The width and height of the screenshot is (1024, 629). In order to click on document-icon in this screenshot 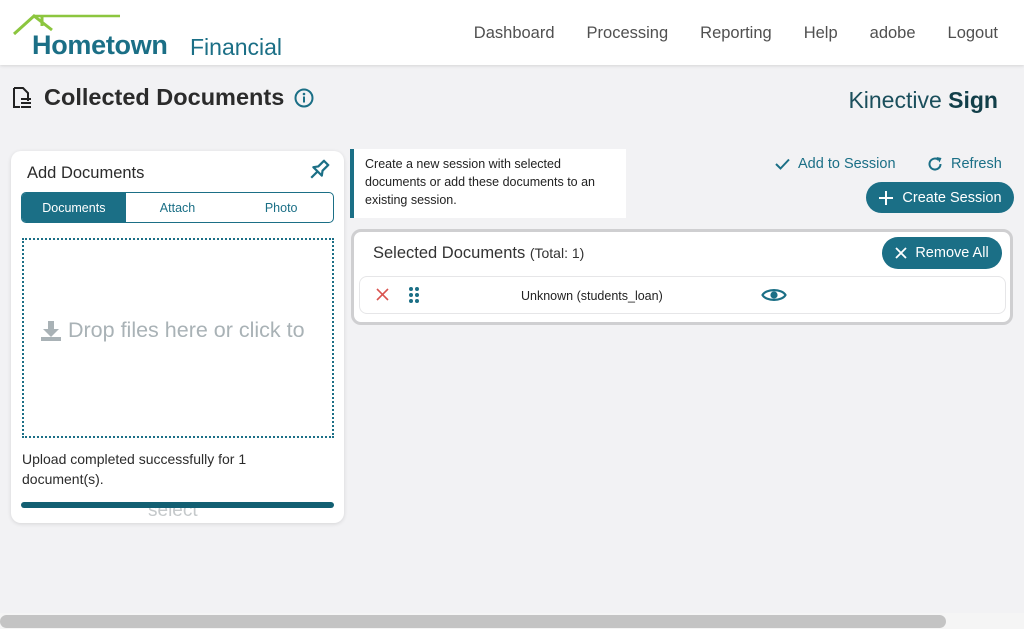, I will do `click(22, 97)`.